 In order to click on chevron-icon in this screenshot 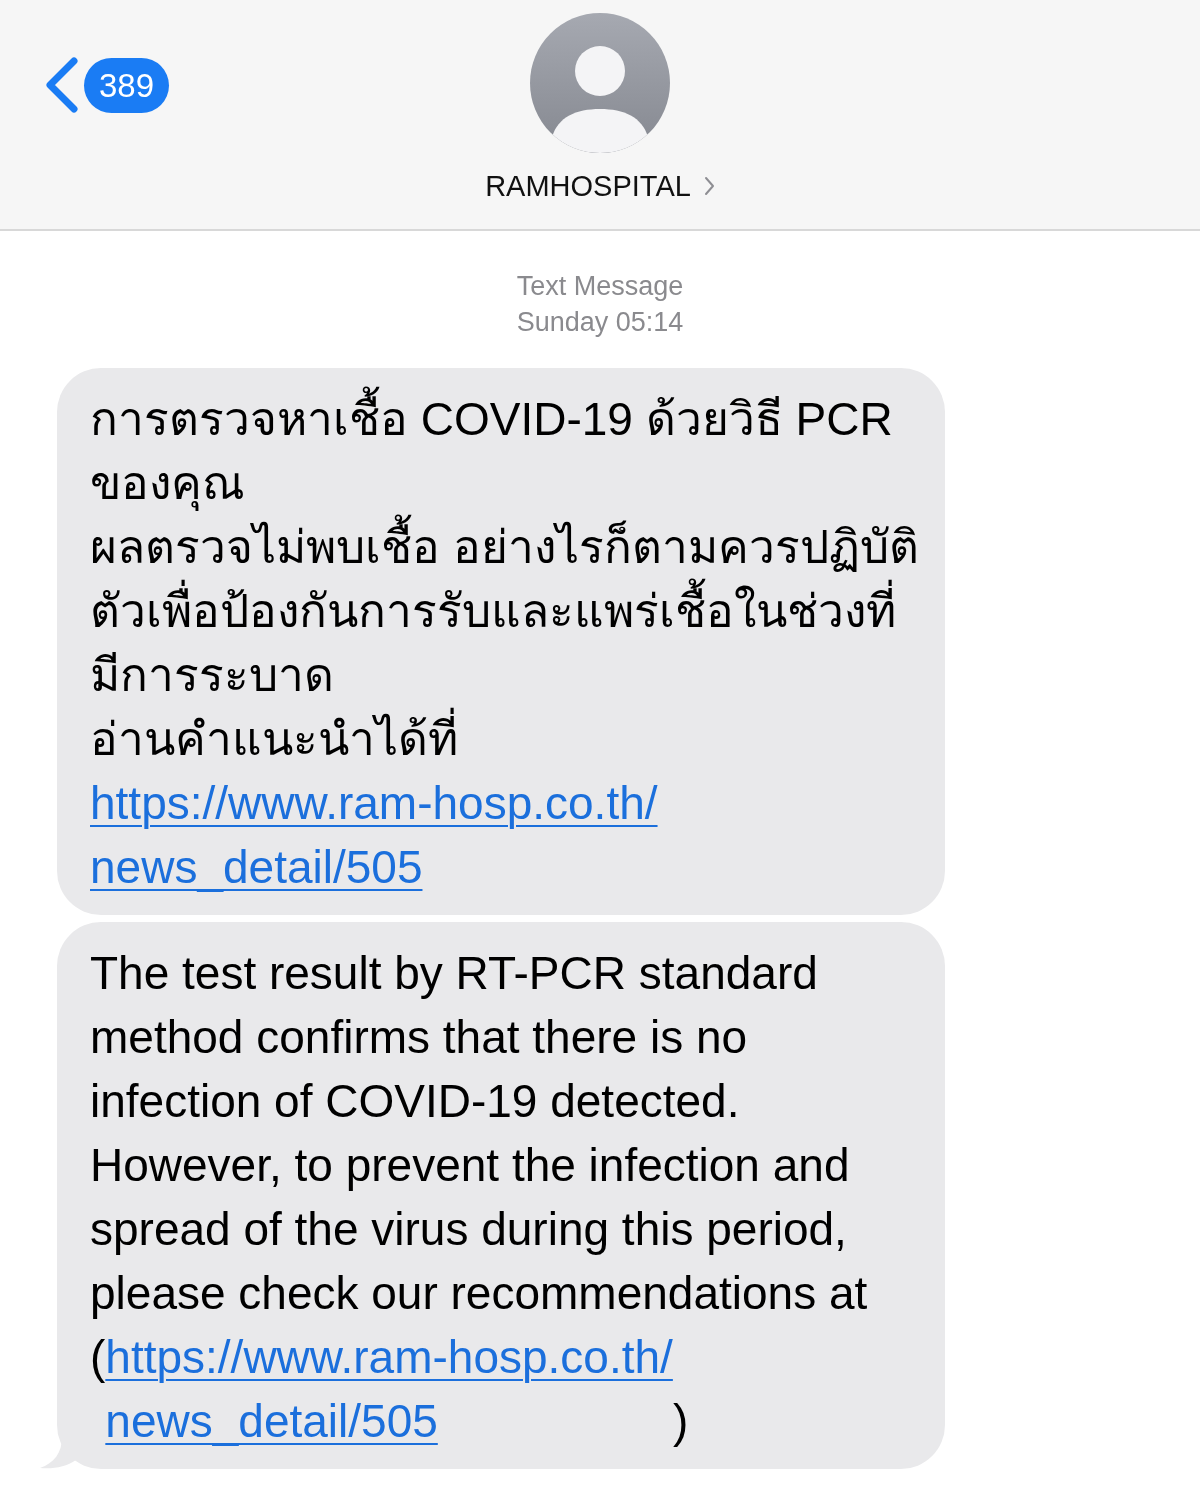, I will do `click(709, 186)`.